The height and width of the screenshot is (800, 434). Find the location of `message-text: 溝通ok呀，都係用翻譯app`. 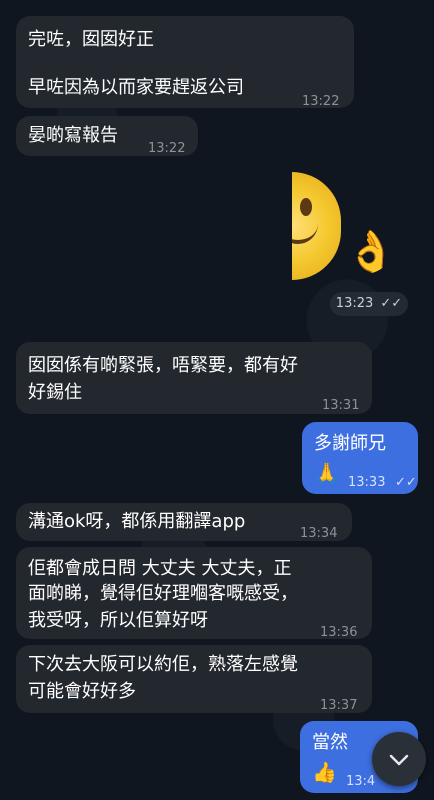

message-text: 溝通ok呀，都係用翻譯app is located at coordinates (137, 521).